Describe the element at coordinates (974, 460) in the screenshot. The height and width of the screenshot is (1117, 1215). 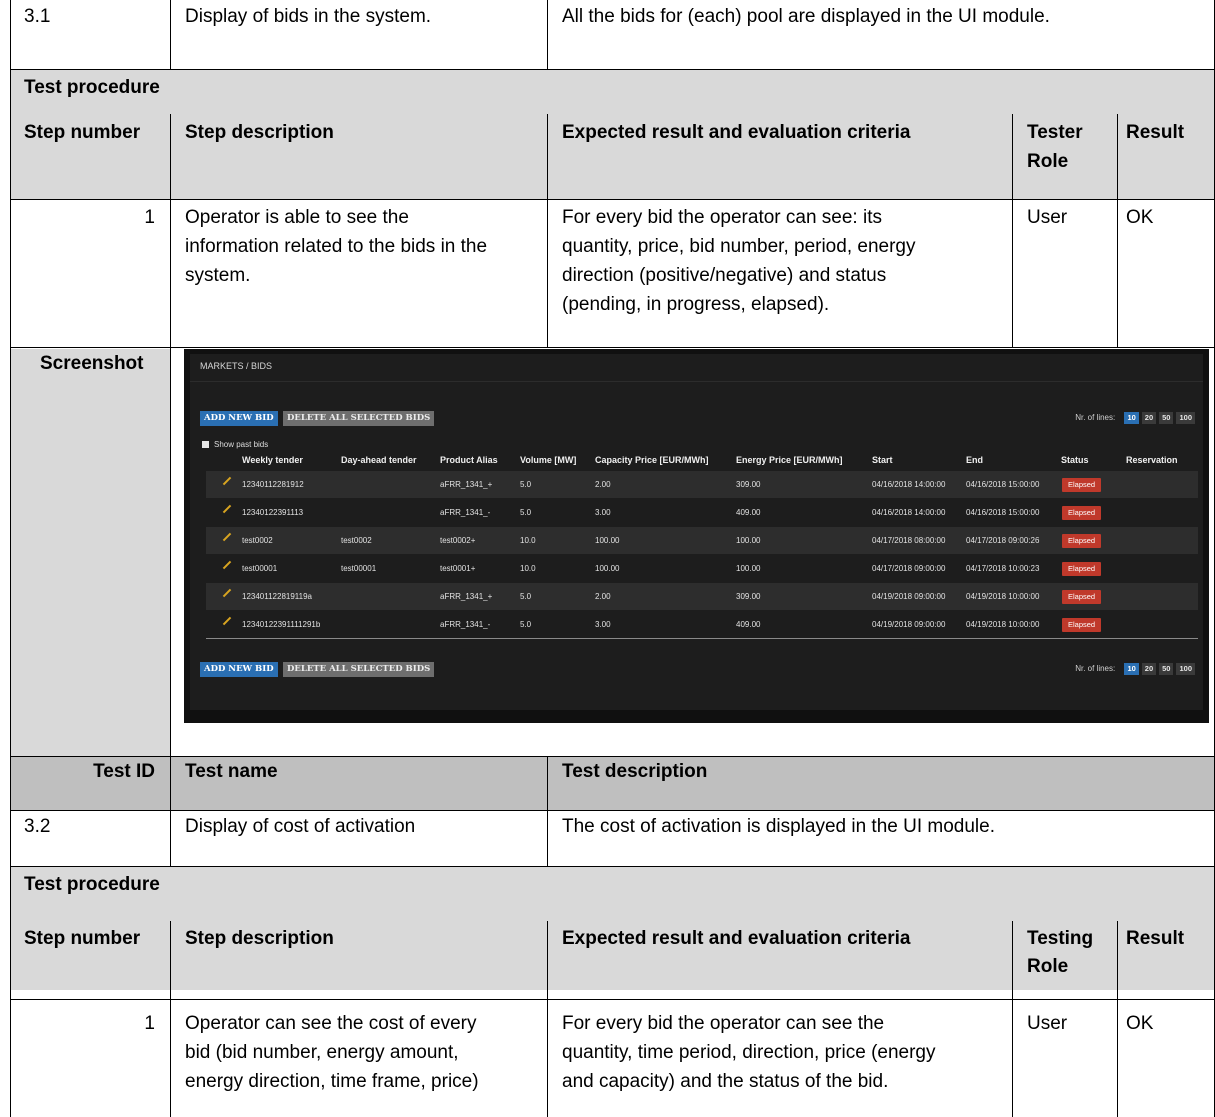
I see `col-end: End` at that location.